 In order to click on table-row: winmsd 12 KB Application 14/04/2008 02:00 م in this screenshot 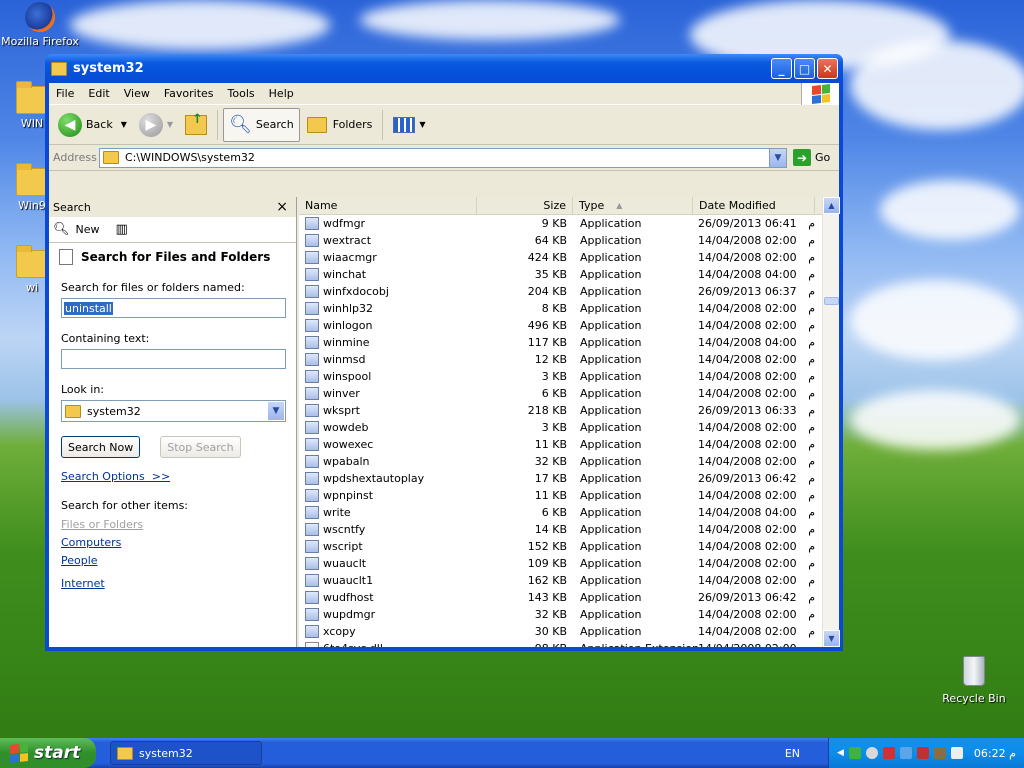, I will do `click(560, 359)`.